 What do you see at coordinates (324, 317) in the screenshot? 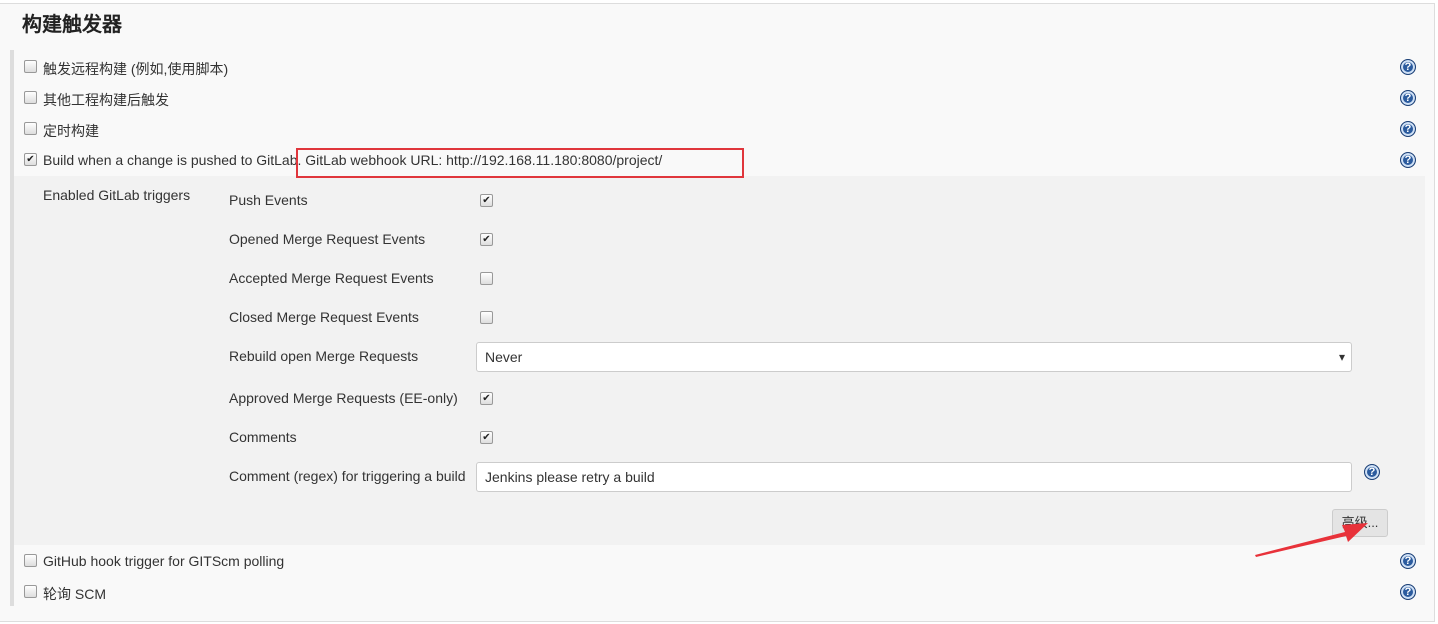
I see `gitlab-option-label: Closed Merge Request Events` at bounding box center [324, 317].